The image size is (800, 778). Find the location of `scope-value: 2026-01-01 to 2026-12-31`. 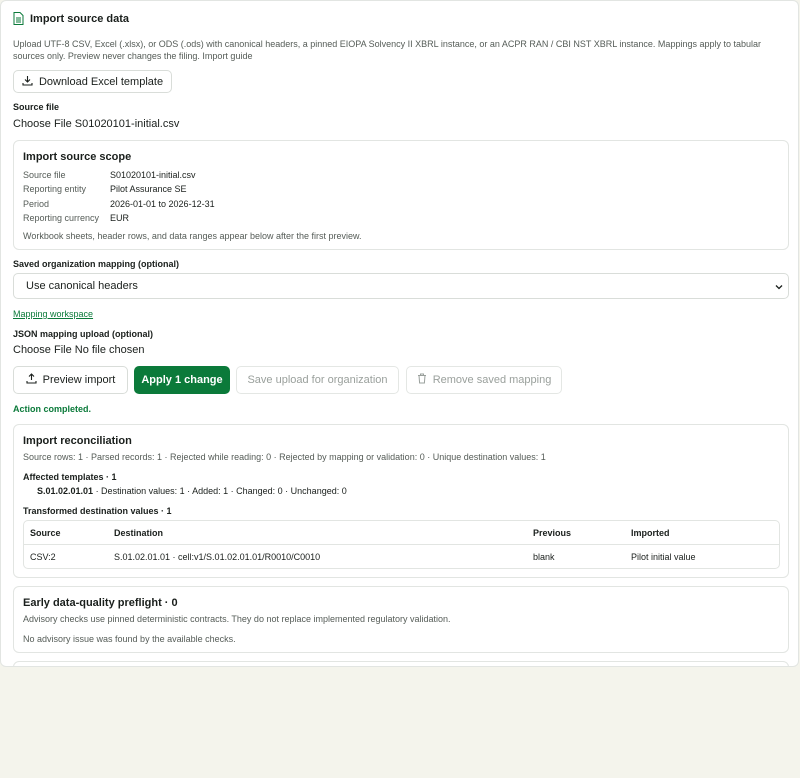

scope-value: 2026-01-01 to 2026-12-31 is located at coordinates (162, 204).